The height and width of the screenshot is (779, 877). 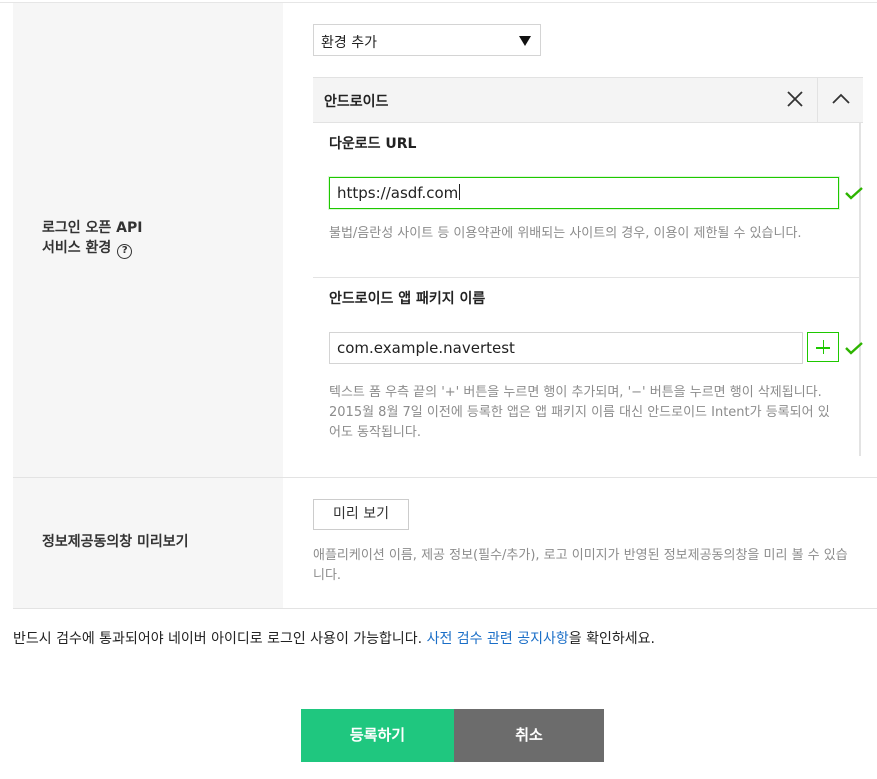 I want to click on notice-text-end: 을 확인하세요., so click(x=611, y=639).